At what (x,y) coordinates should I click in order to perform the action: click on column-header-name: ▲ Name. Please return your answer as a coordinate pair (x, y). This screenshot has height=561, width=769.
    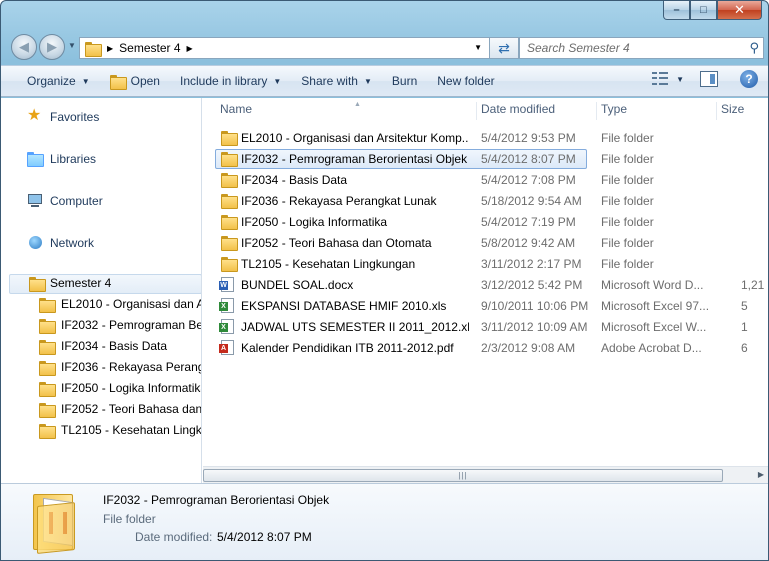
    Looking at the image, I should click on (346, 110).